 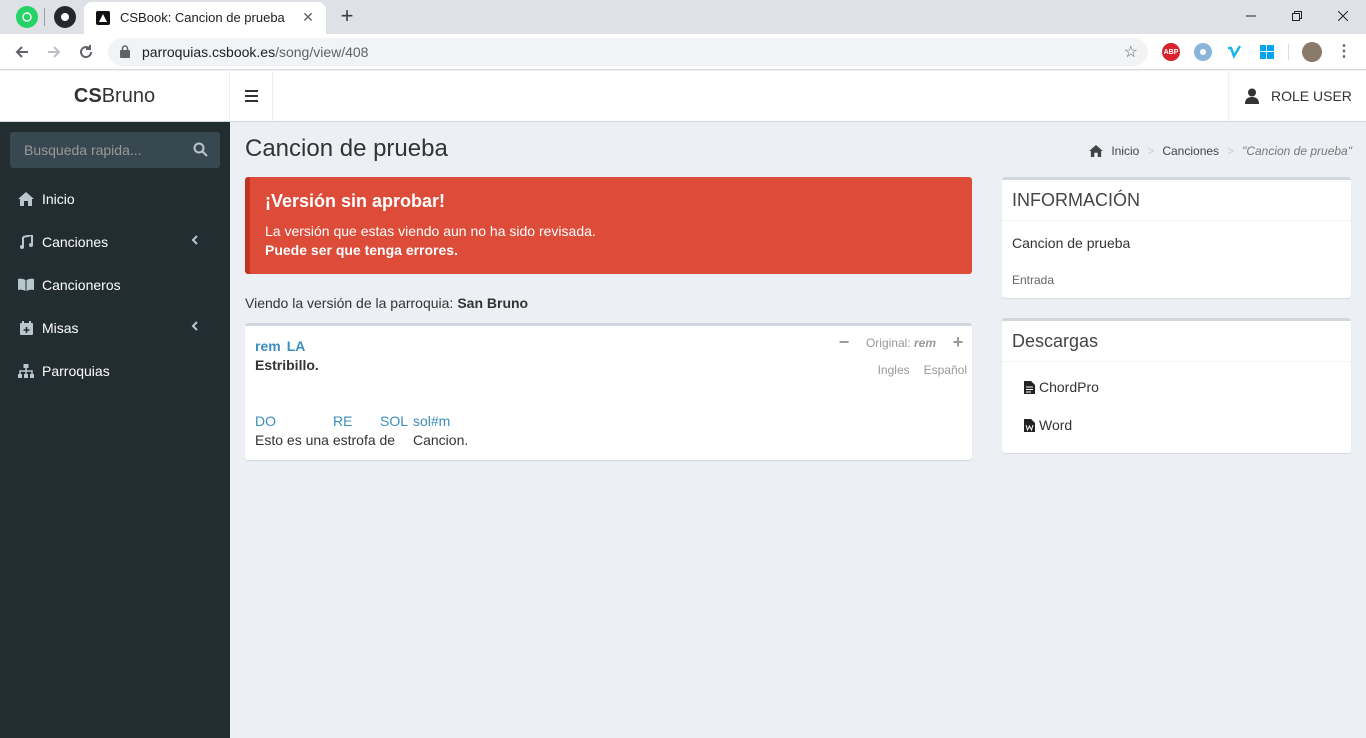 I want to click on tab-title: CSBook: Cancion de prueba, so click(x=202, y=17).